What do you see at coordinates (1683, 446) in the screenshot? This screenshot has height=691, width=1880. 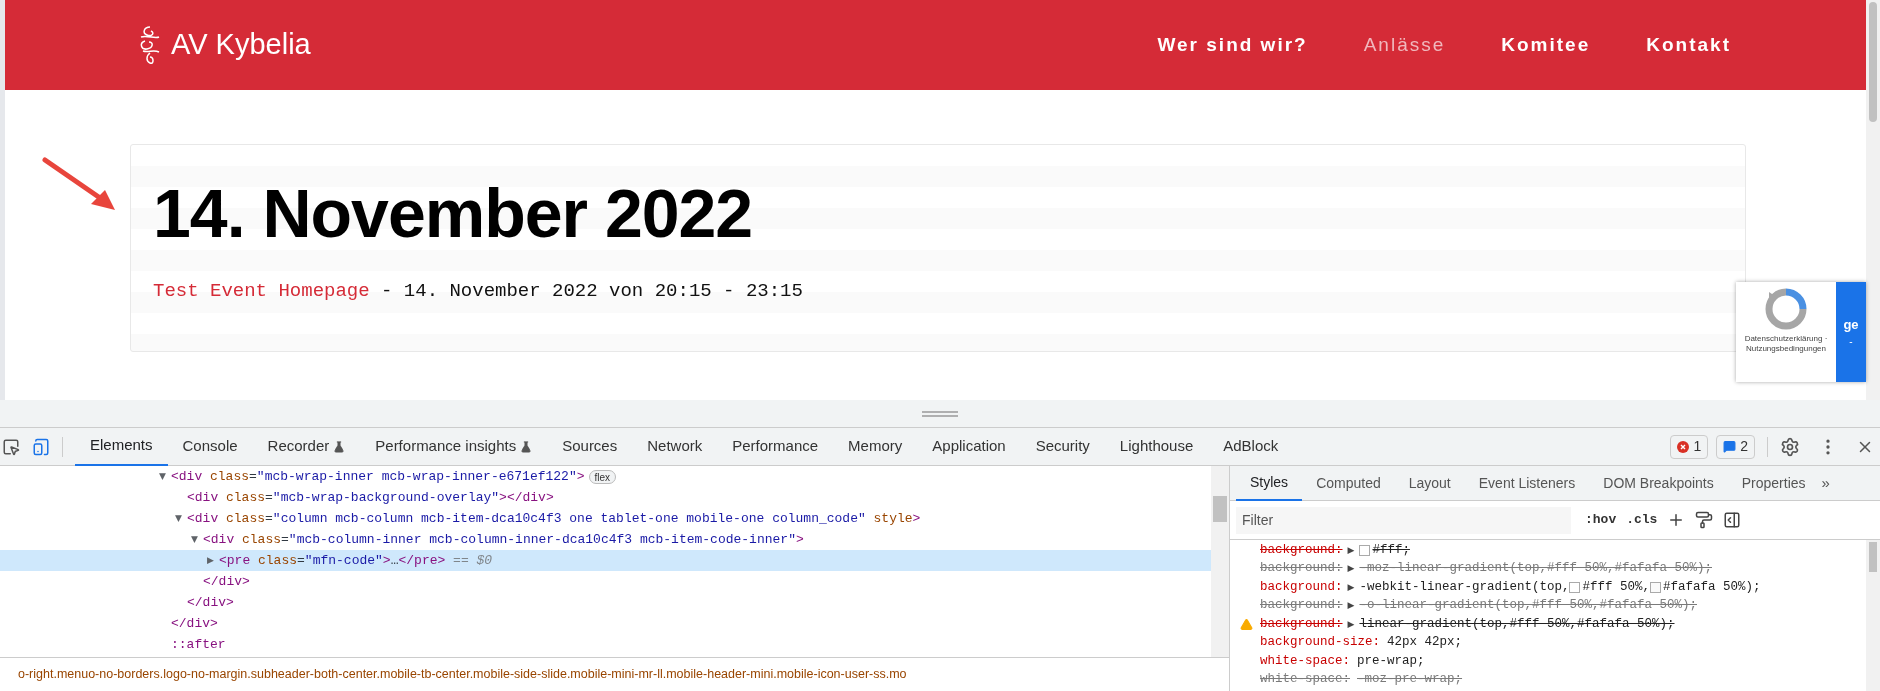 I see `error-icon` at bounding box center [1683, 446].